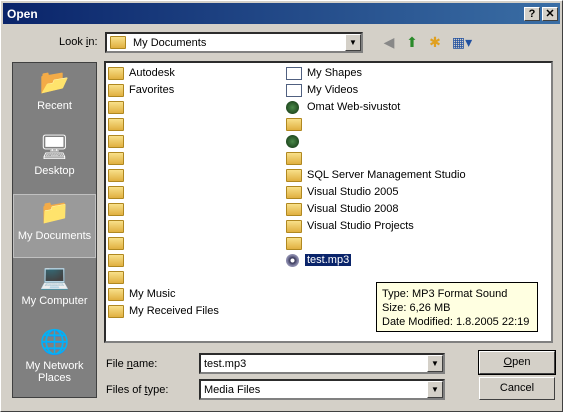 The height and width of the screenshot is (412, 563). What do you see at coordinates (170, 42) in the screenshot?
I see `look-in-value: My Documents` at bounding box center [170, 42].